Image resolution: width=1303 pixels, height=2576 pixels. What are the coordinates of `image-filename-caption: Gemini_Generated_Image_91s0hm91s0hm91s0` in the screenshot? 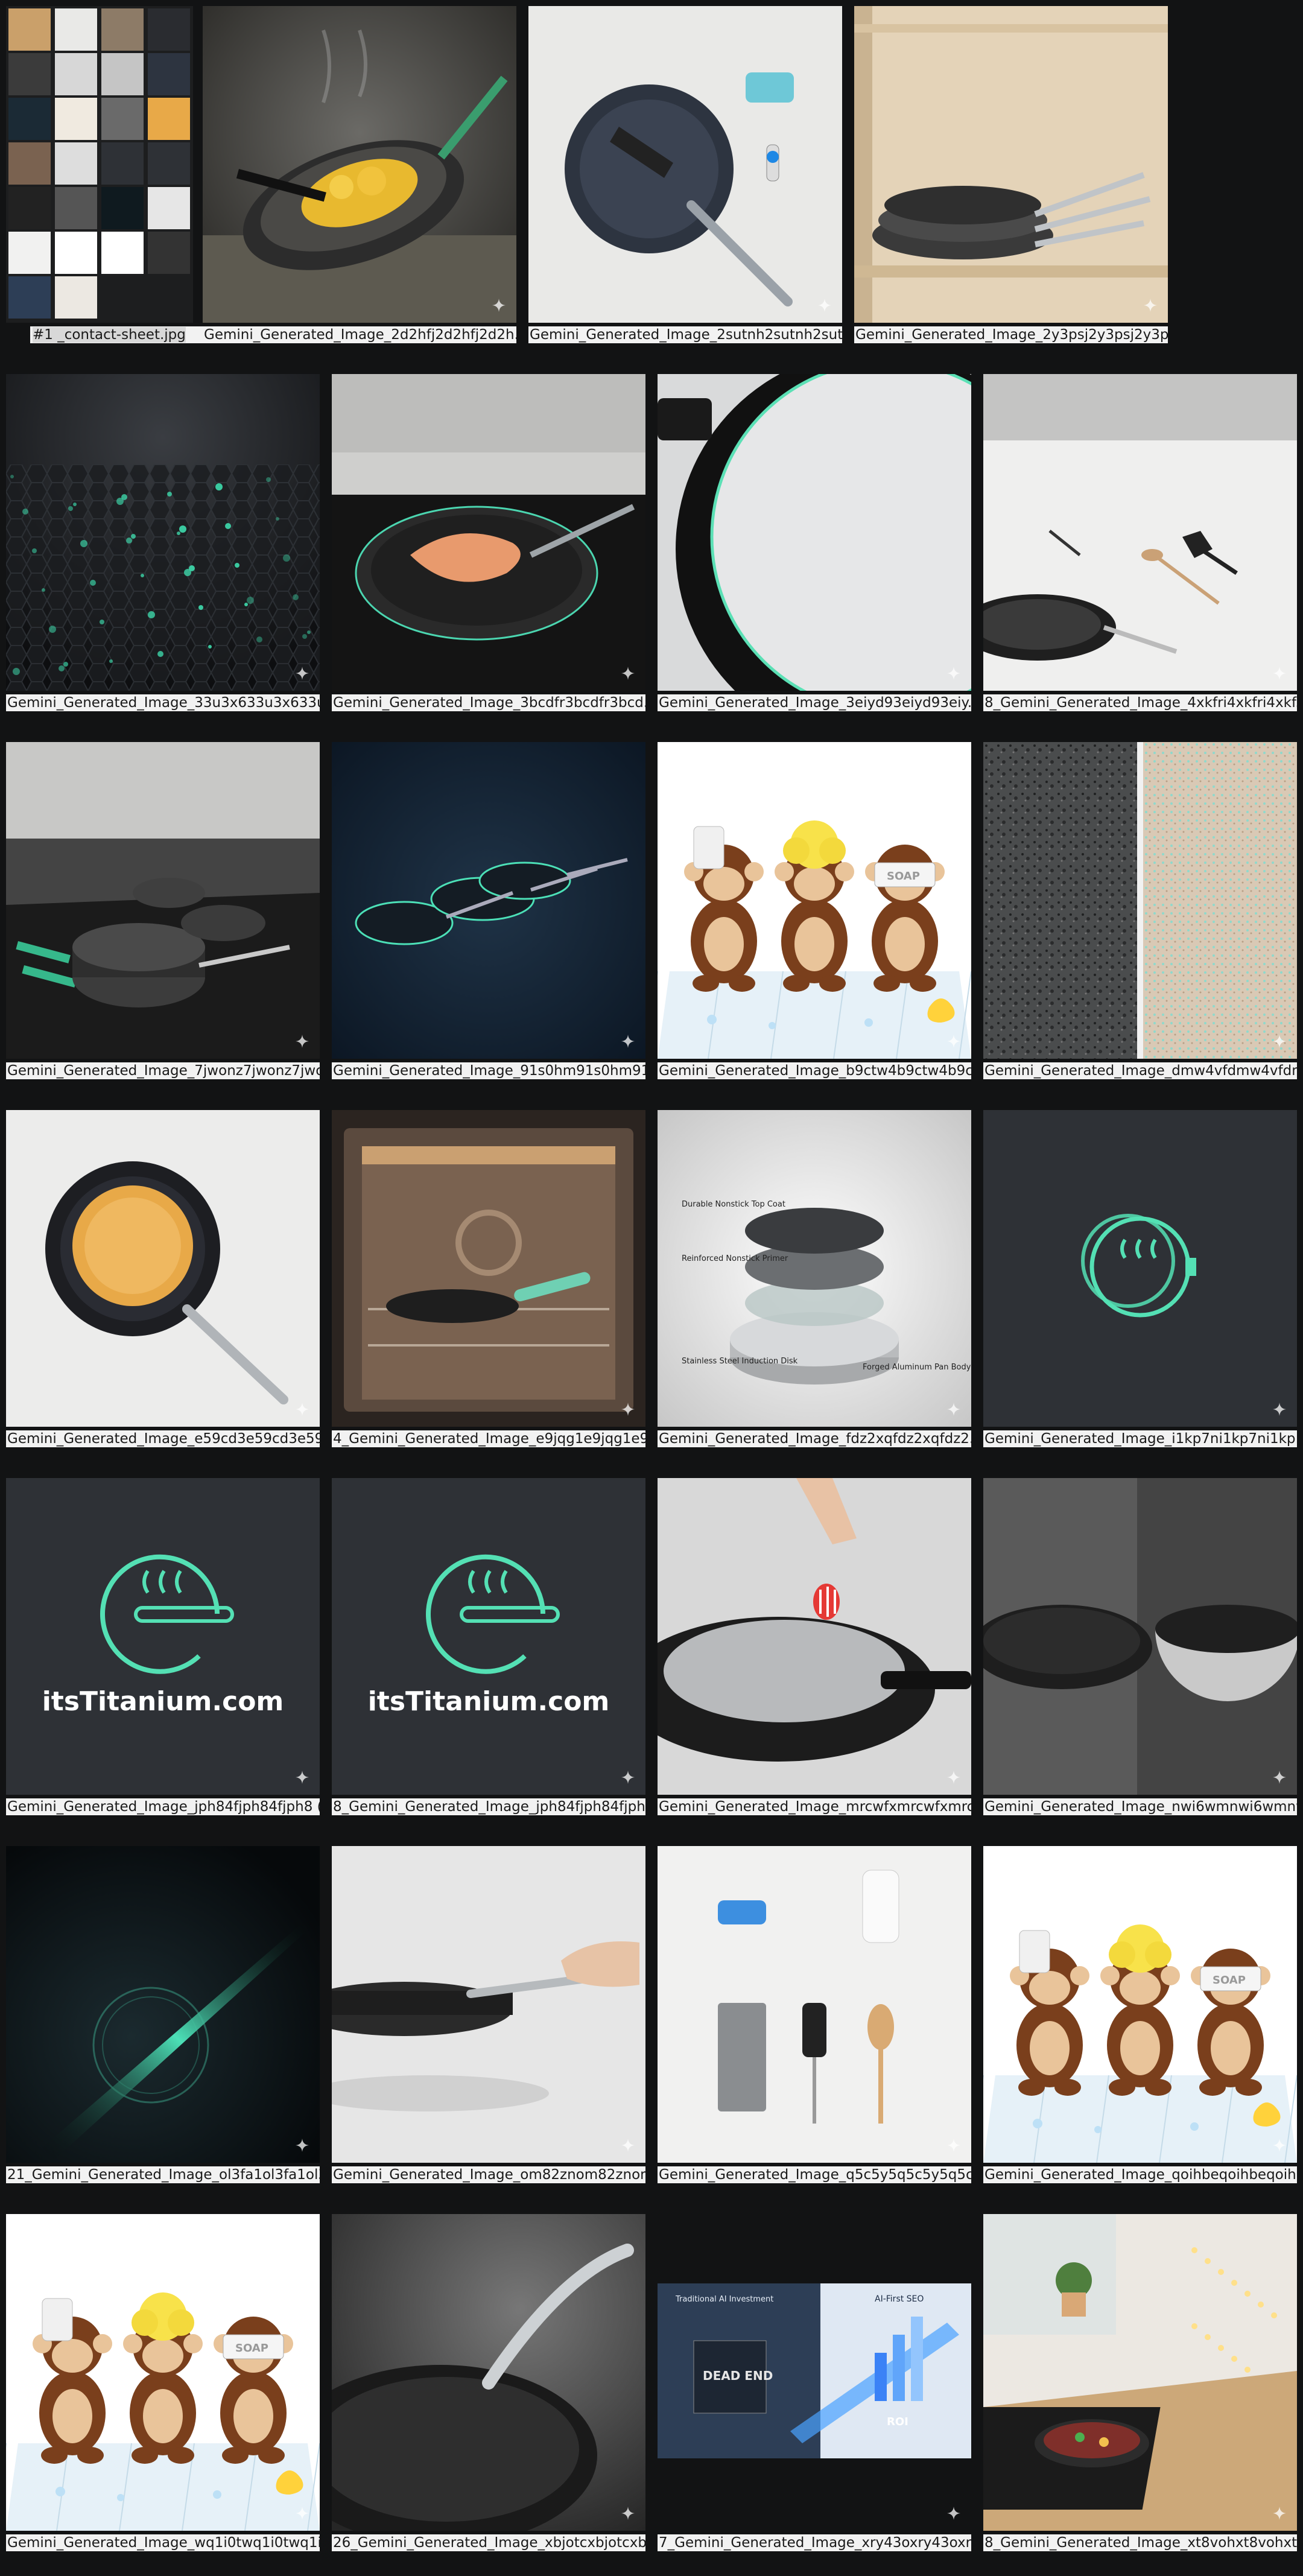 It's located at (488, 1070).